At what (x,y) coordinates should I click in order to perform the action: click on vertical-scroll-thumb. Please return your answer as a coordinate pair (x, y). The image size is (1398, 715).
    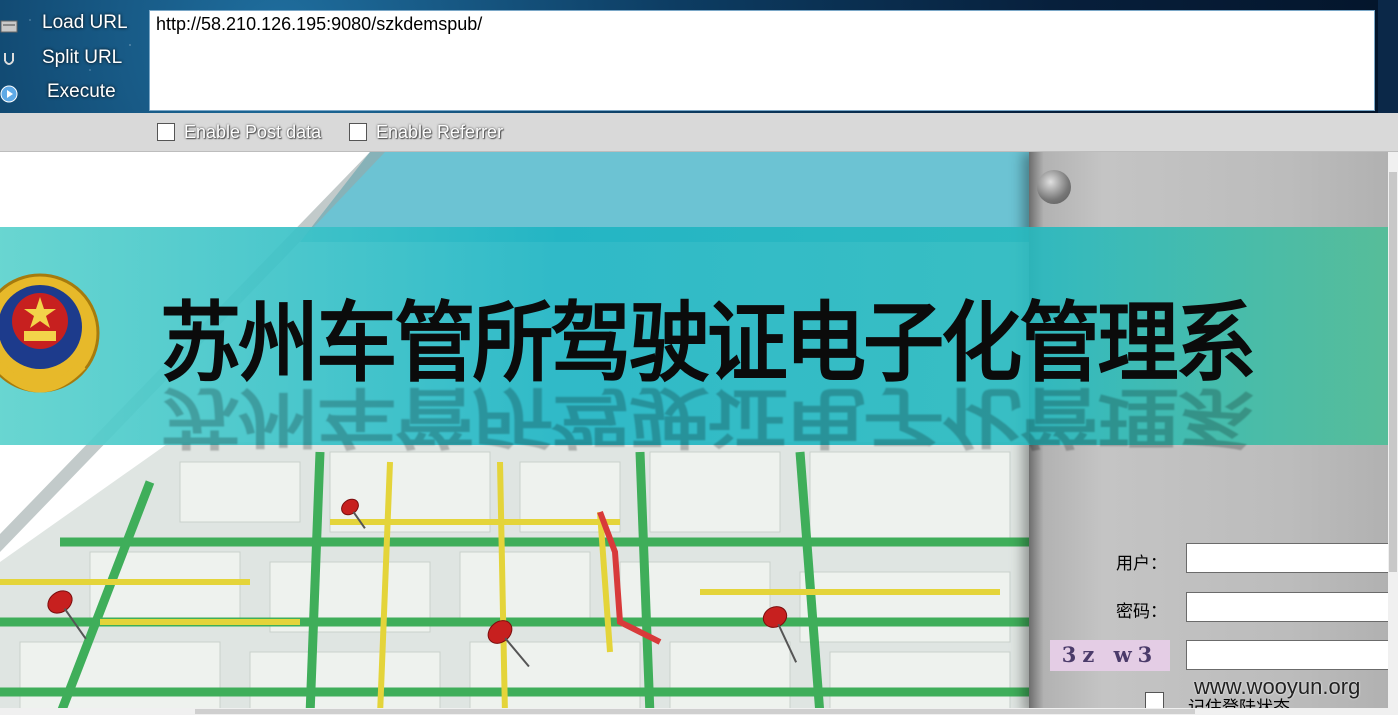
    Looking at the image, I should click on (1393, 372).